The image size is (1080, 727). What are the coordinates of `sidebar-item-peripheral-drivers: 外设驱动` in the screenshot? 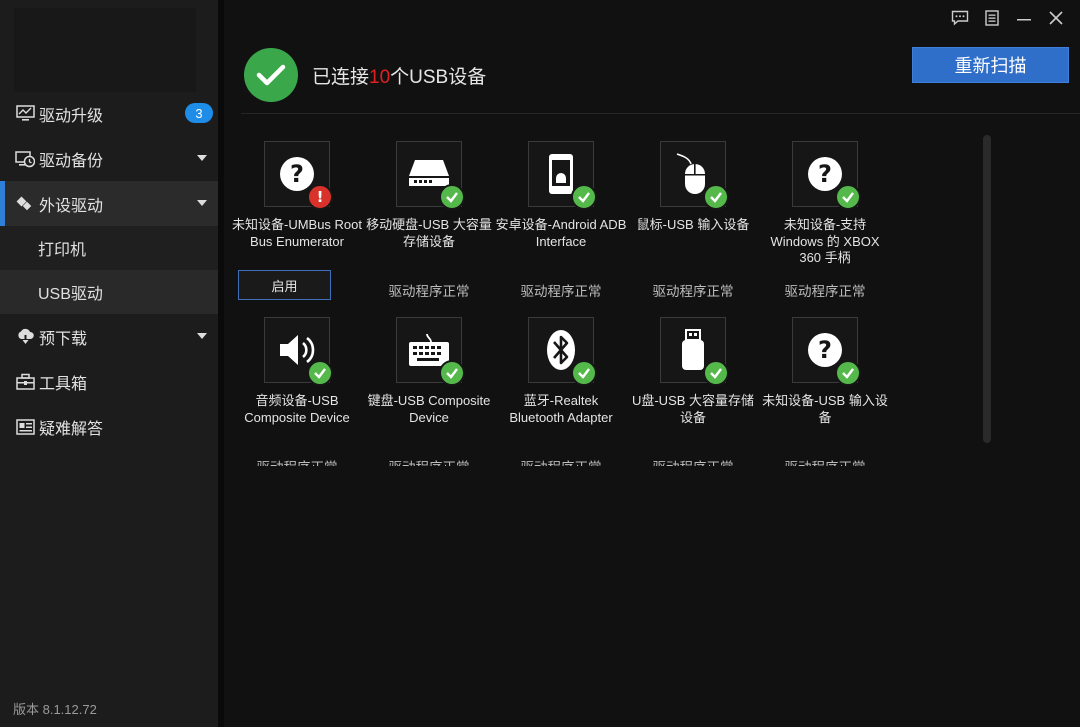 It's located at (109, 203).